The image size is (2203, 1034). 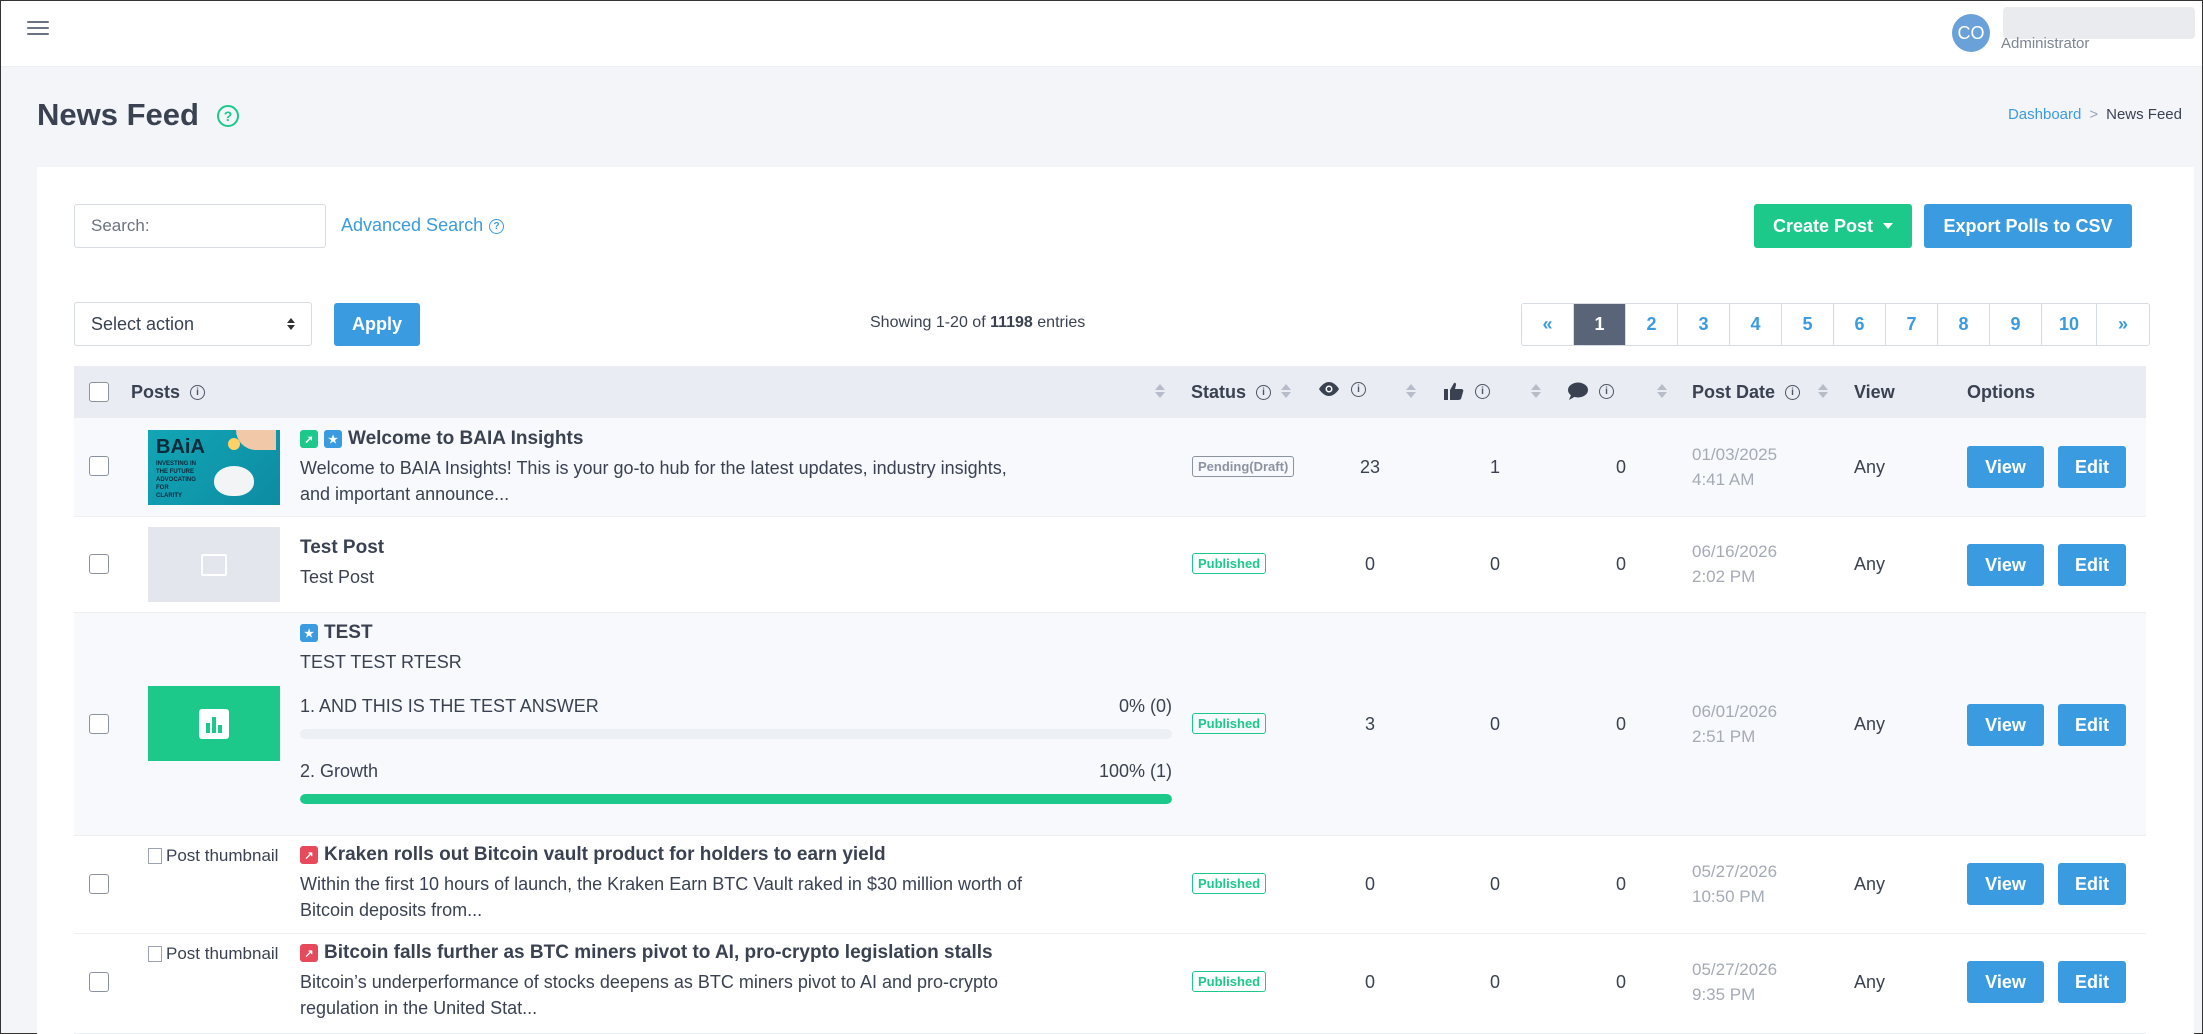 I want to click on user-role: Administrator, so click(x=2045, y=43).